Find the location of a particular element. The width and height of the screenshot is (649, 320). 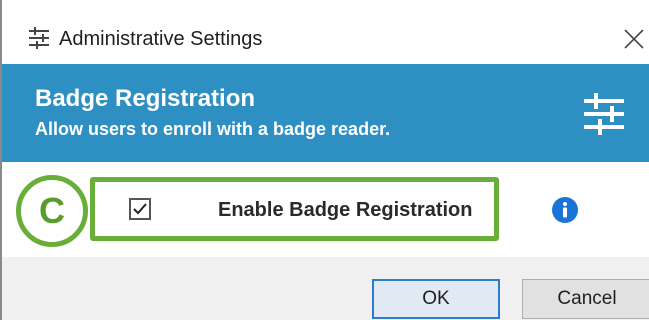

info-icon is located at coordinates (565, 210).